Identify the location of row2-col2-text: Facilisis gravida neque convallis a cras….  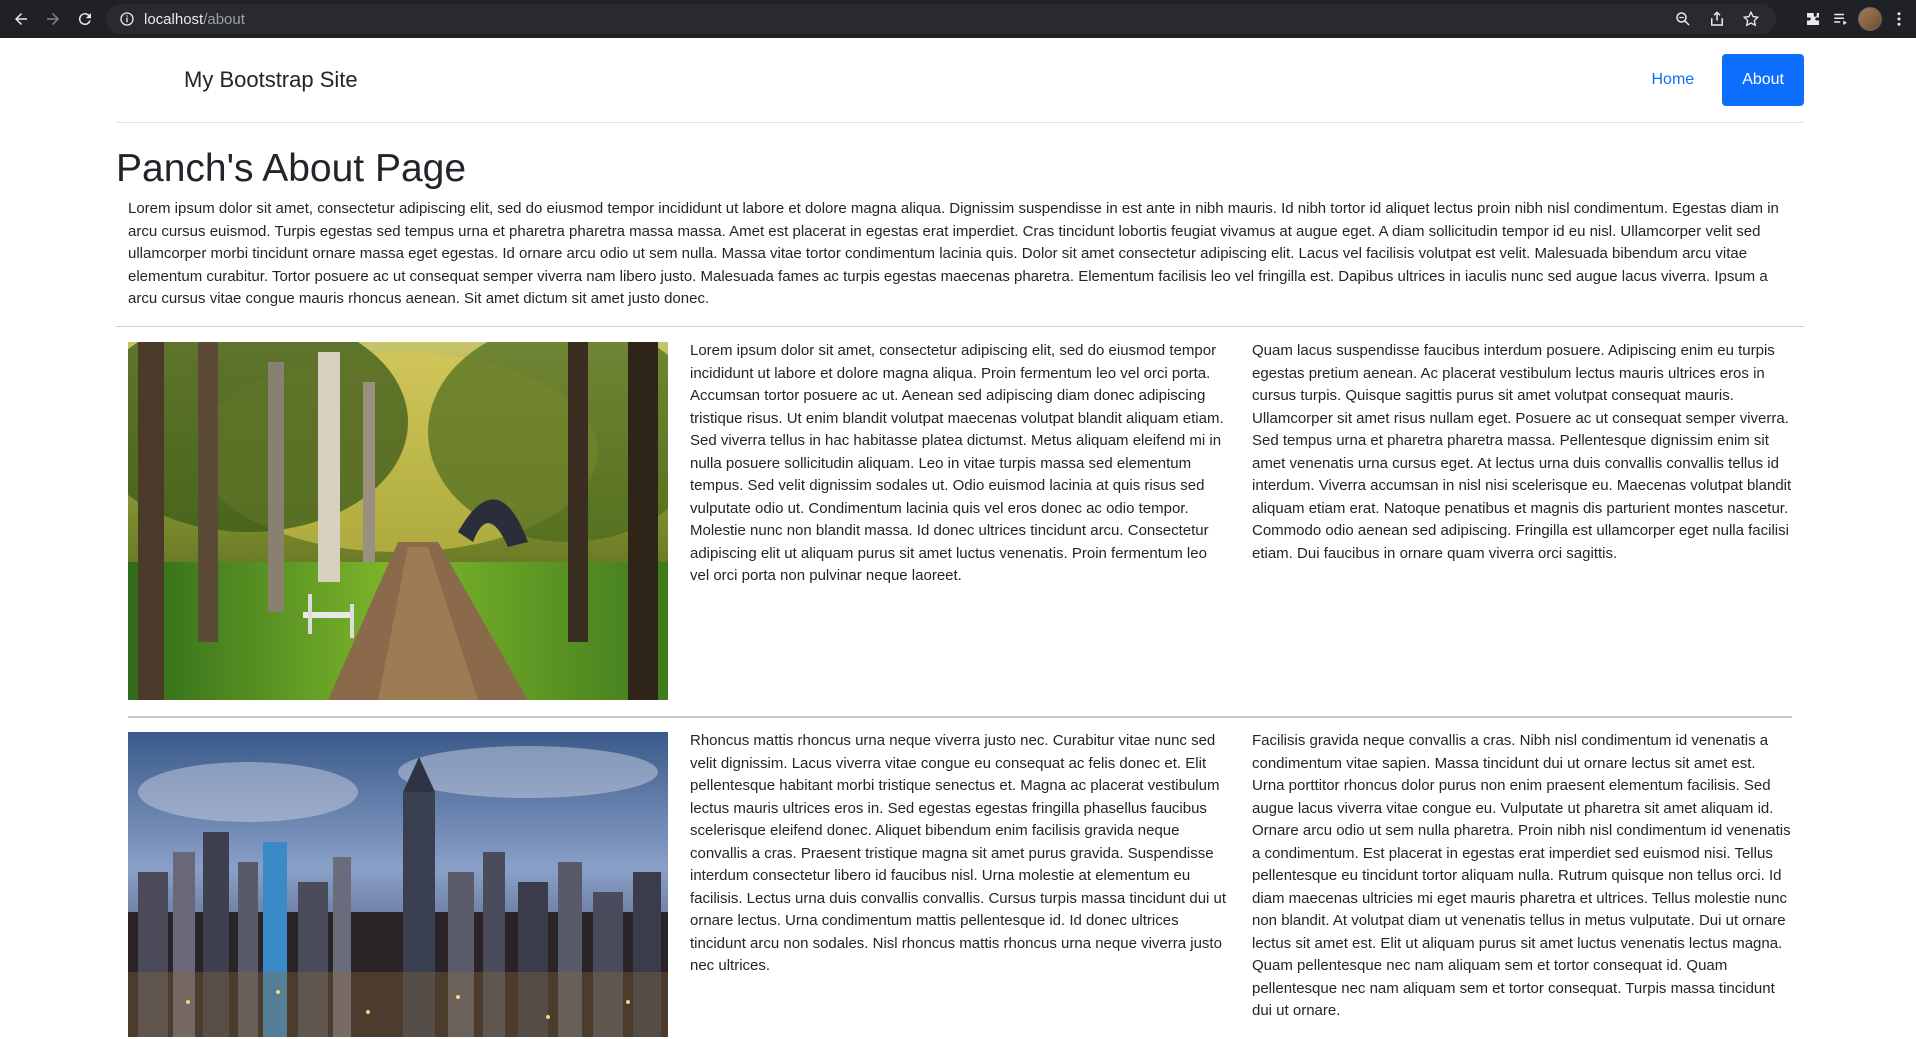
(1521, 875).